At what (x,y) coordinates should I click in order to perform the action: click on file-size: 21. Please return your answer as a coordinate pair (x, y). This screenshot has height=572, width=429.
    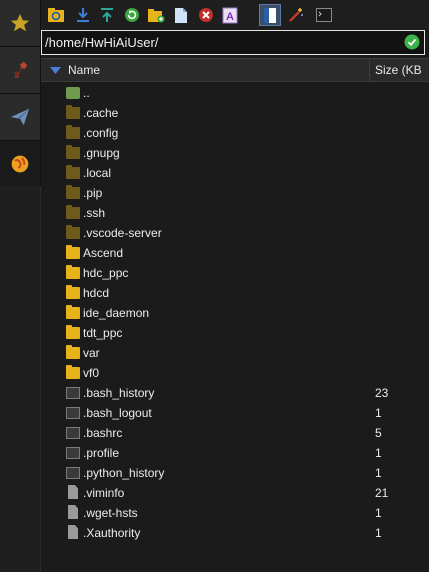
    Looking at the image, I should click on (382, 493).